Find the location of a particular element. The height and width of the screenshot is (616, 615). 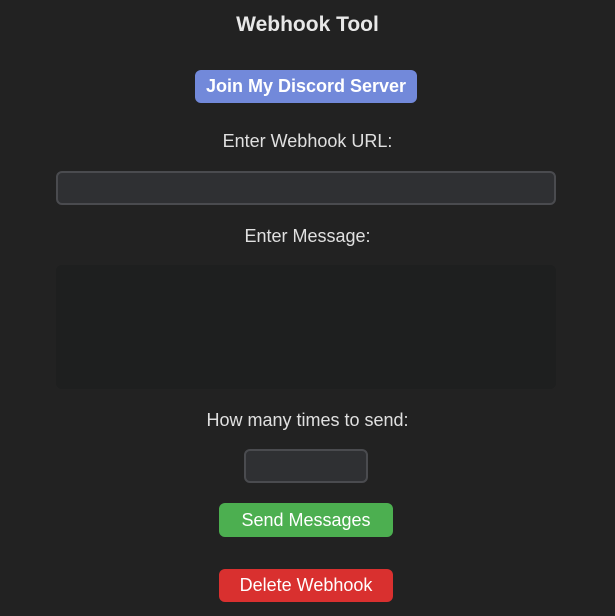

join-discord-button: Join My Discord Server is located at coordinates (306, 86).